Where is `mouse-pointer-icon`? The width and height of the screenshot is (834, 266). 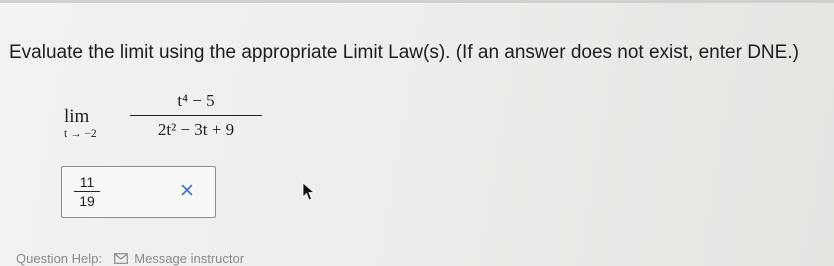 mouse-pointer-icon is located at coordinates (309, 191).